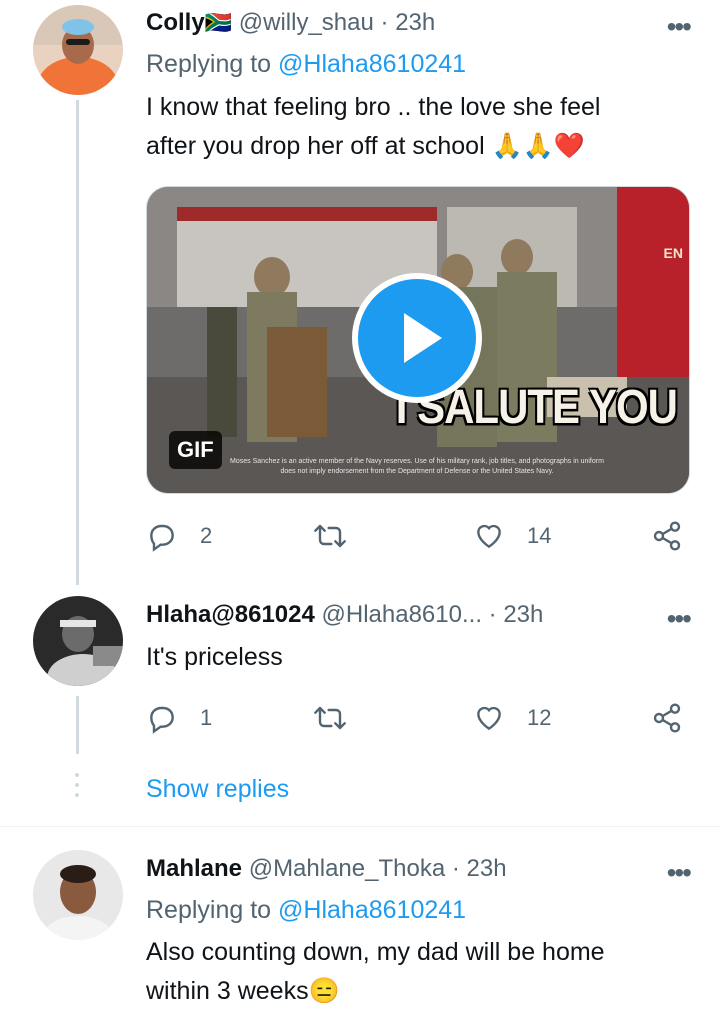  I want to click on avatar-hlaha-image, so click(78, 641).